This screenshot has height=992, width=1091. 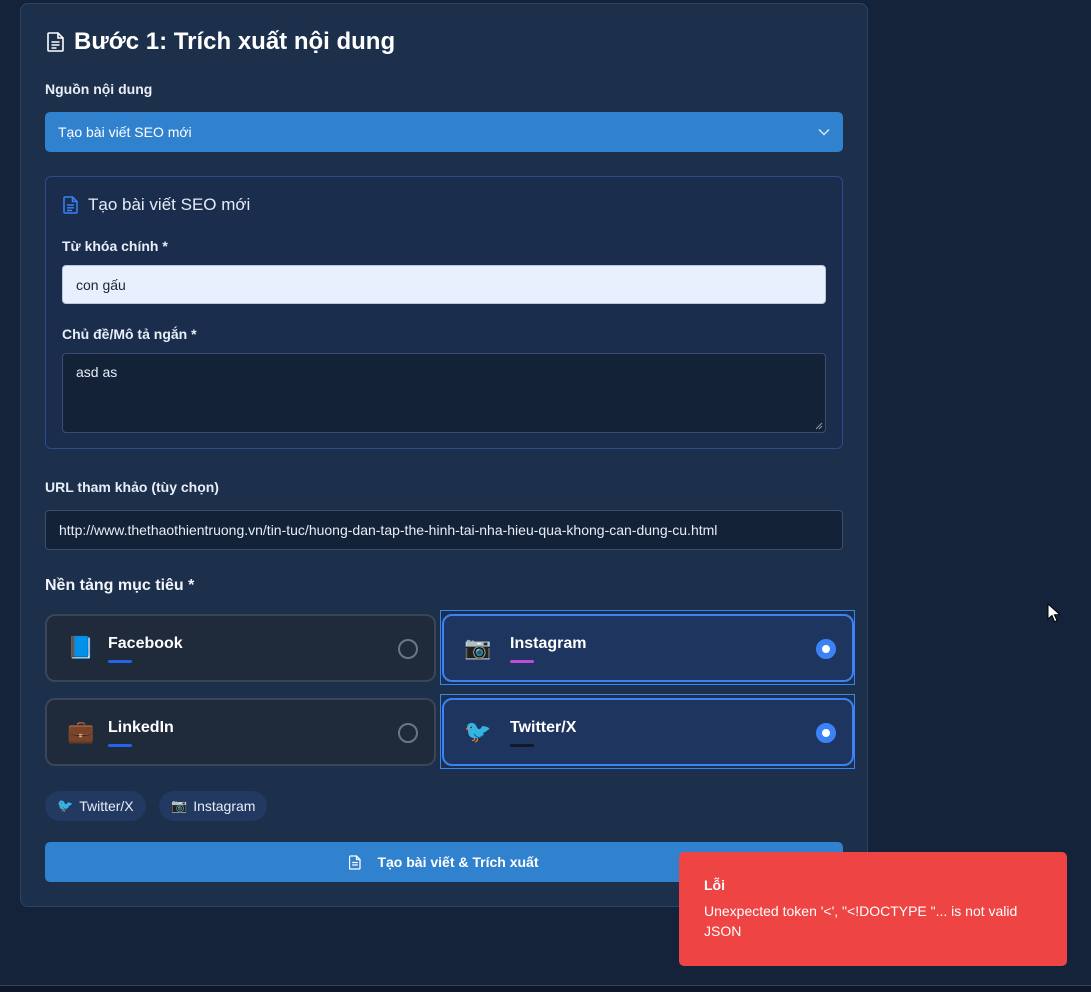 I want to click on create-and-extract-label: Tạo bài viết & Trích xuất, so click(x=458, y=862).